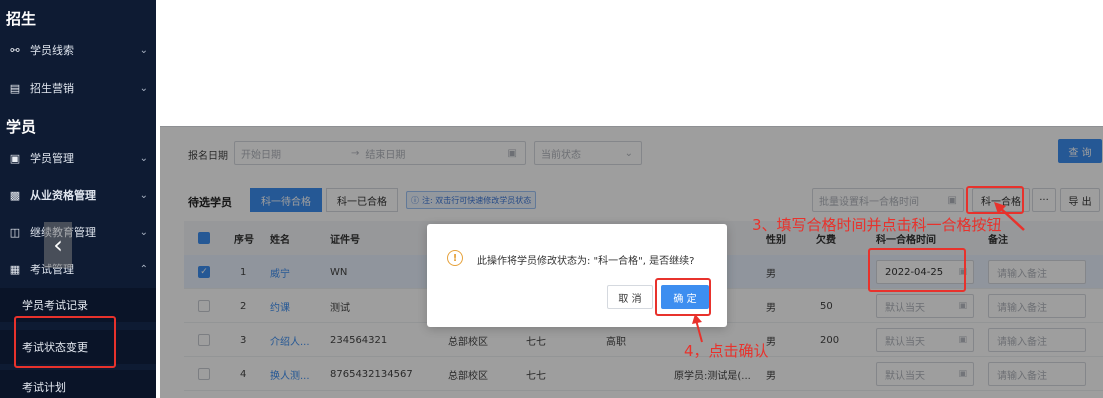 Image resolution: width=1103 pixels, height=398 pixels. What do you see at coordinates (15, 158) in the screenshot?
I see `card-icon: ▣` at bounding box center [15, 158].